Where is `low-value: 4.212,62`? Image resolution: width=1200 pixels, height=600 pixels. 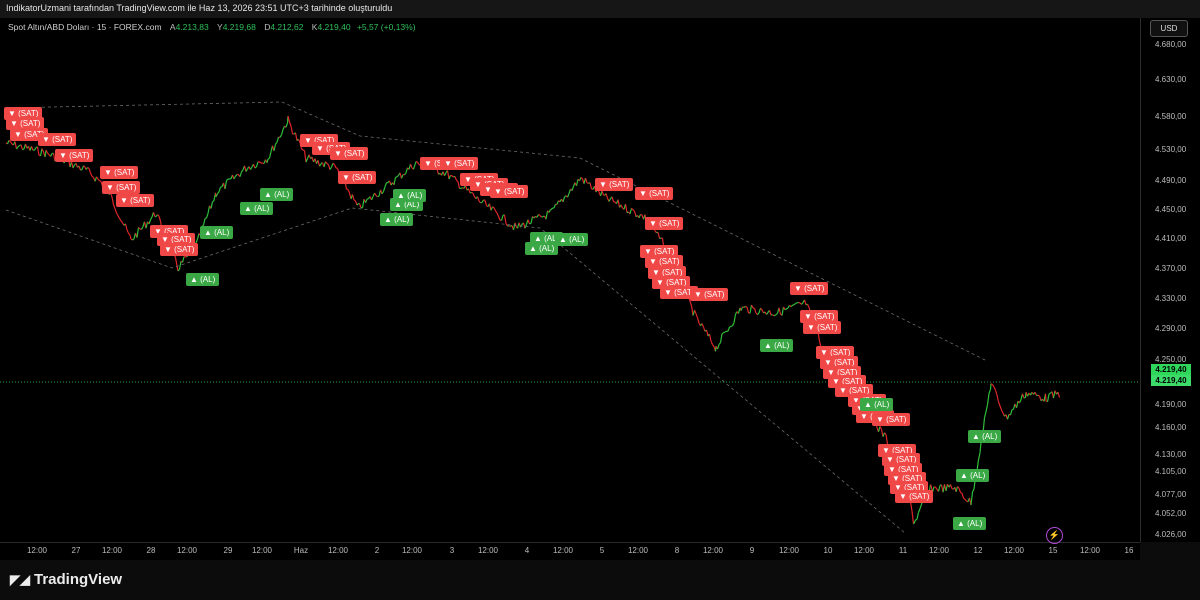
low-value: 4.212,62 is located at coordinates (287, 27).